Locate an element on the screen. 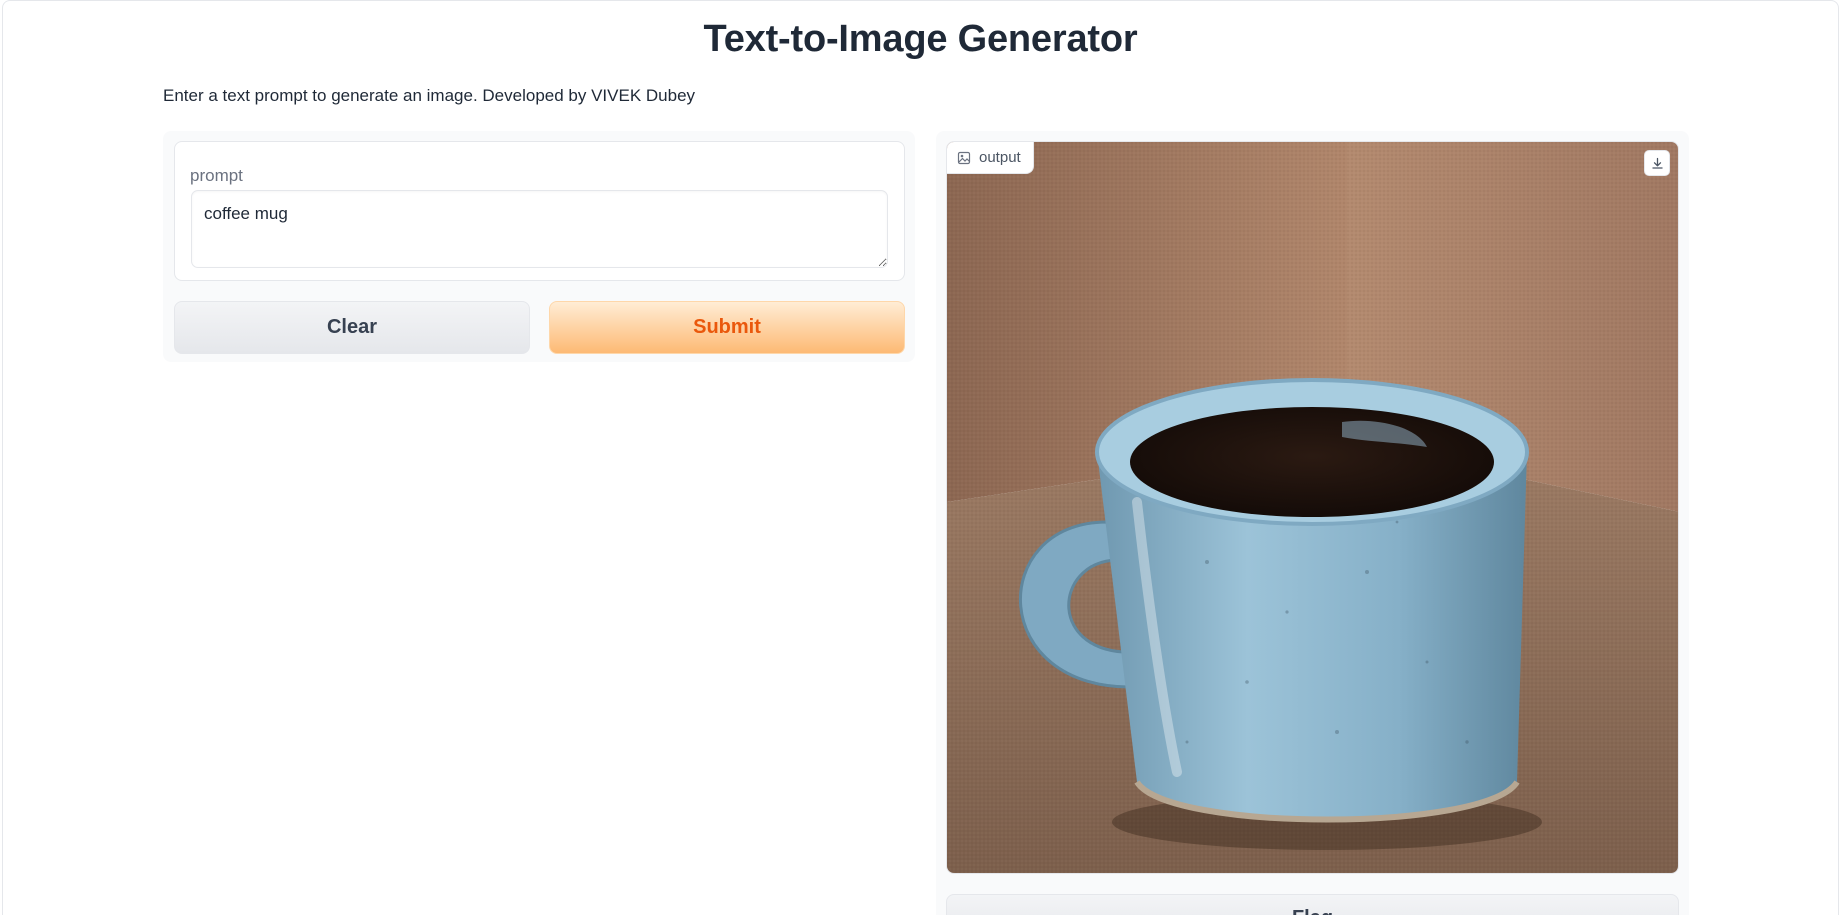 This screenshot has width=1841, height=915. download-icon is located at coordinates (1657, 163).